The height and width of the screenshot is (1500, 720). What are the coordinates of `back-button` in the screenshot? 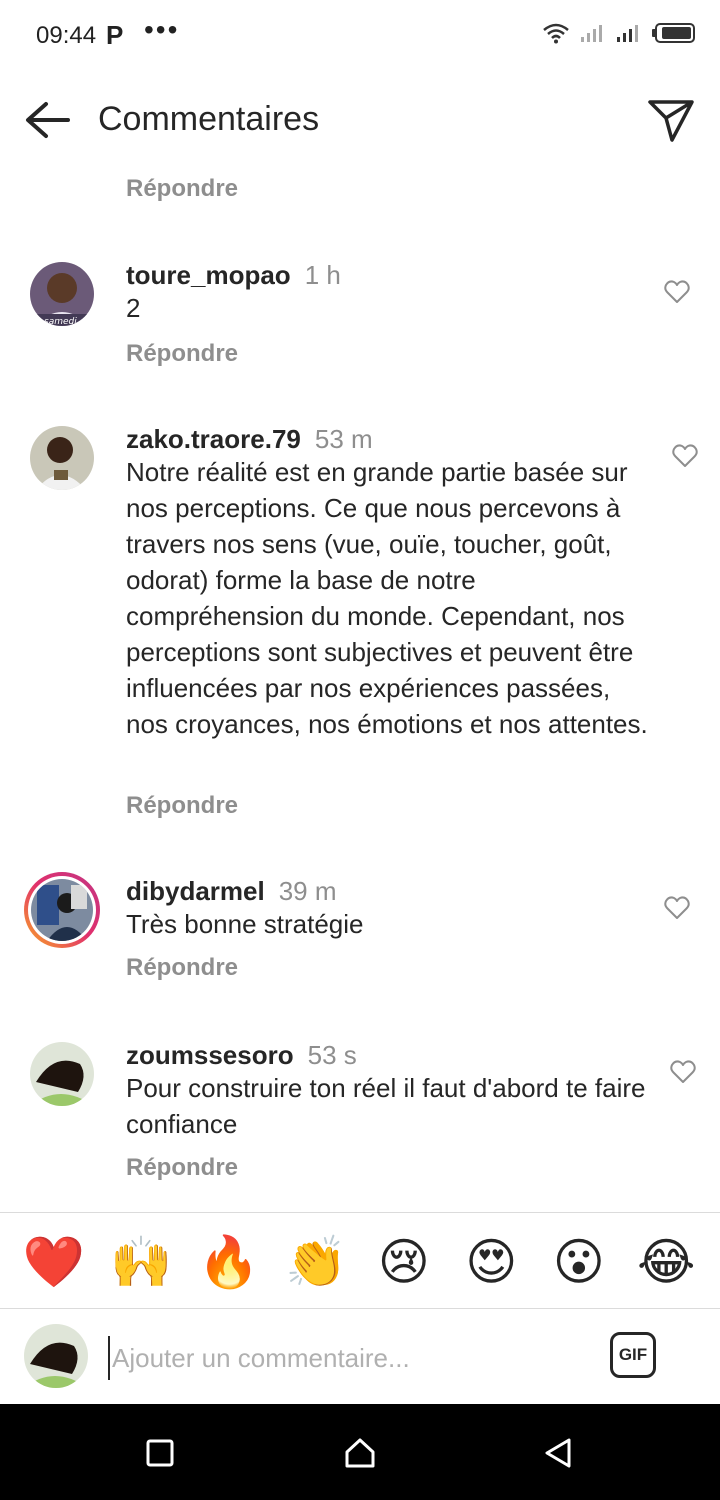 It's located at (48, 120).